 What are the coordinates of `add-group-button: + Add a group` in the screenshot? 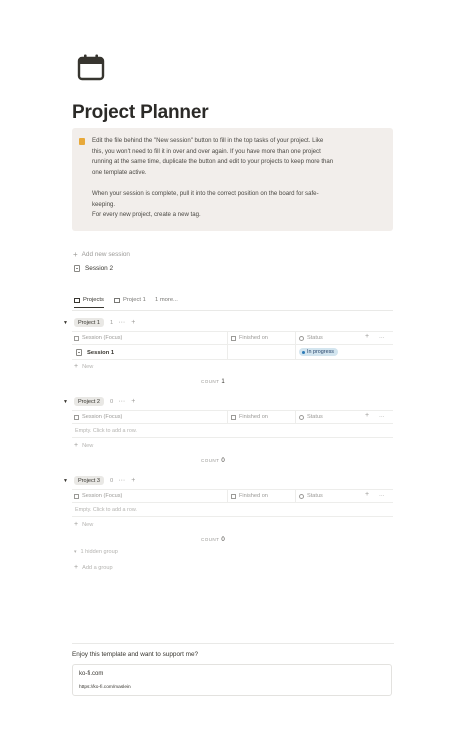 It's located at (93, 567).